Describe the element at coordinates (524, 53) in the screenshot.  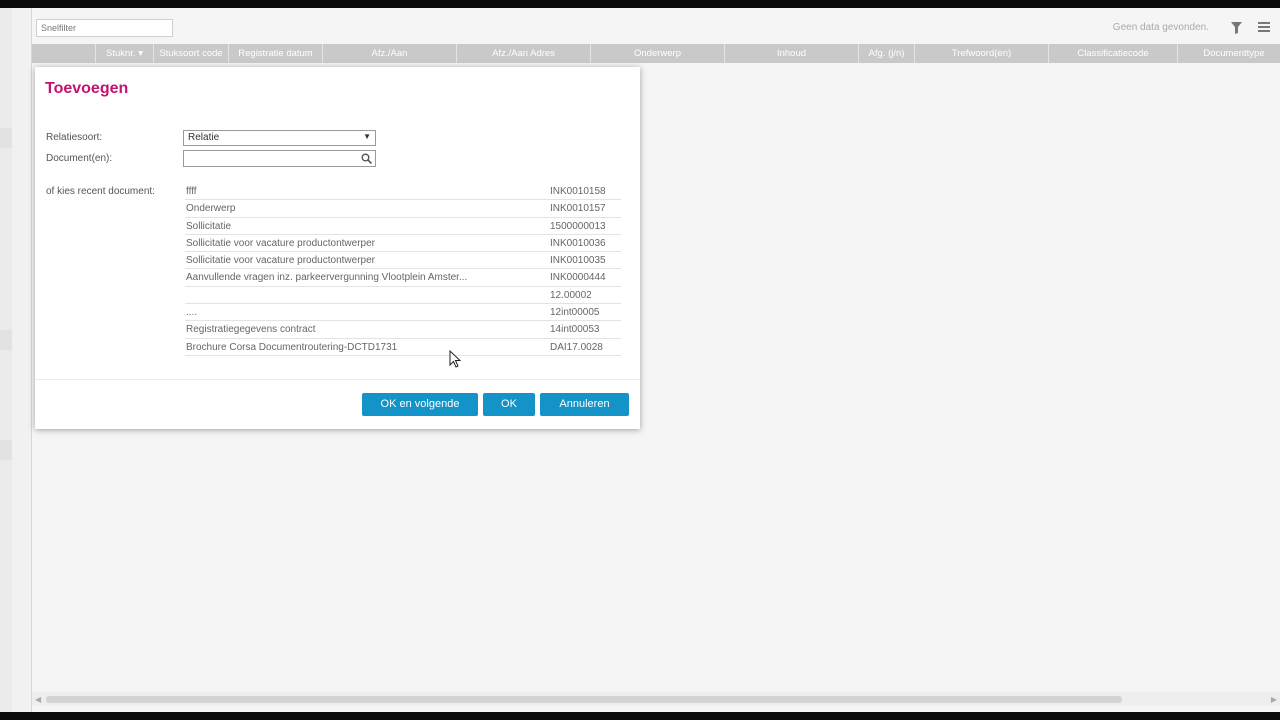
I see `column-header-afz-aan-adres: Afz./Aan Adres` at that location.